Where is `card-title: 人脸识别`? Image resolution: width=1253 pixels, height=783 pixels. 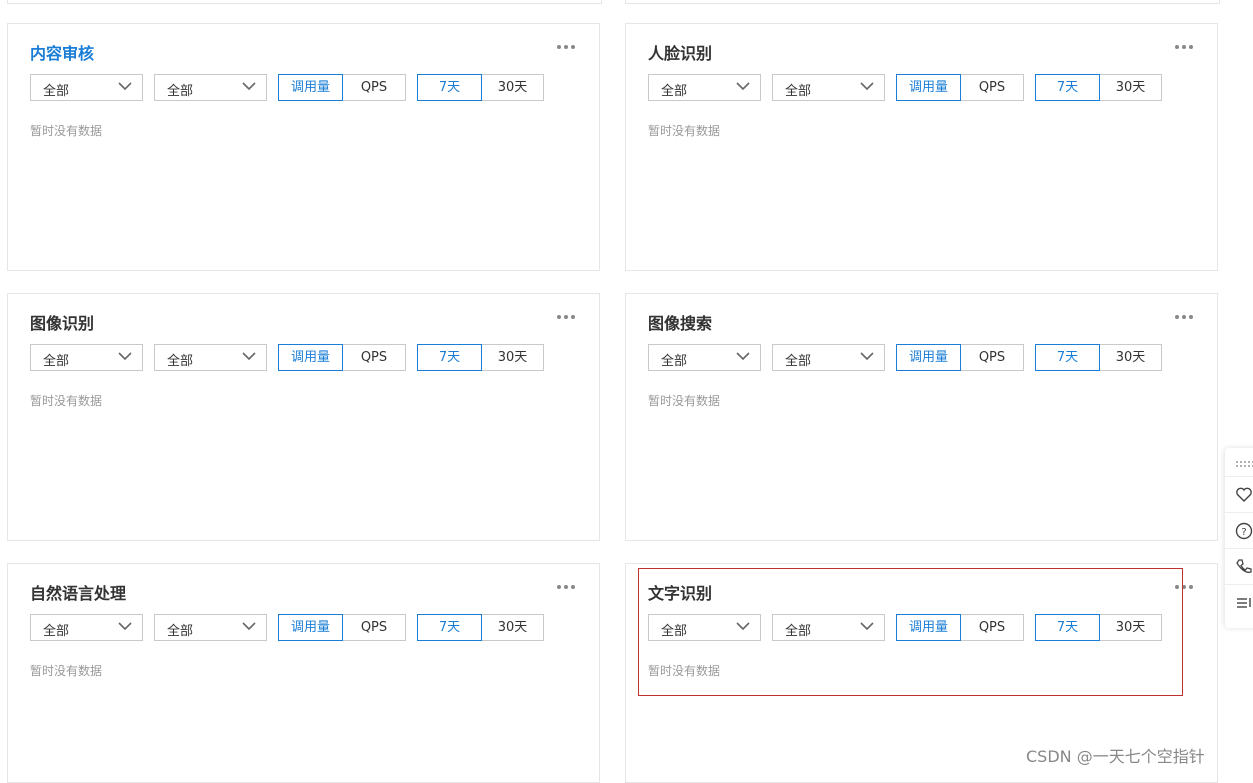 card-title: 人脸识别 is located at coordinates (680, 52).